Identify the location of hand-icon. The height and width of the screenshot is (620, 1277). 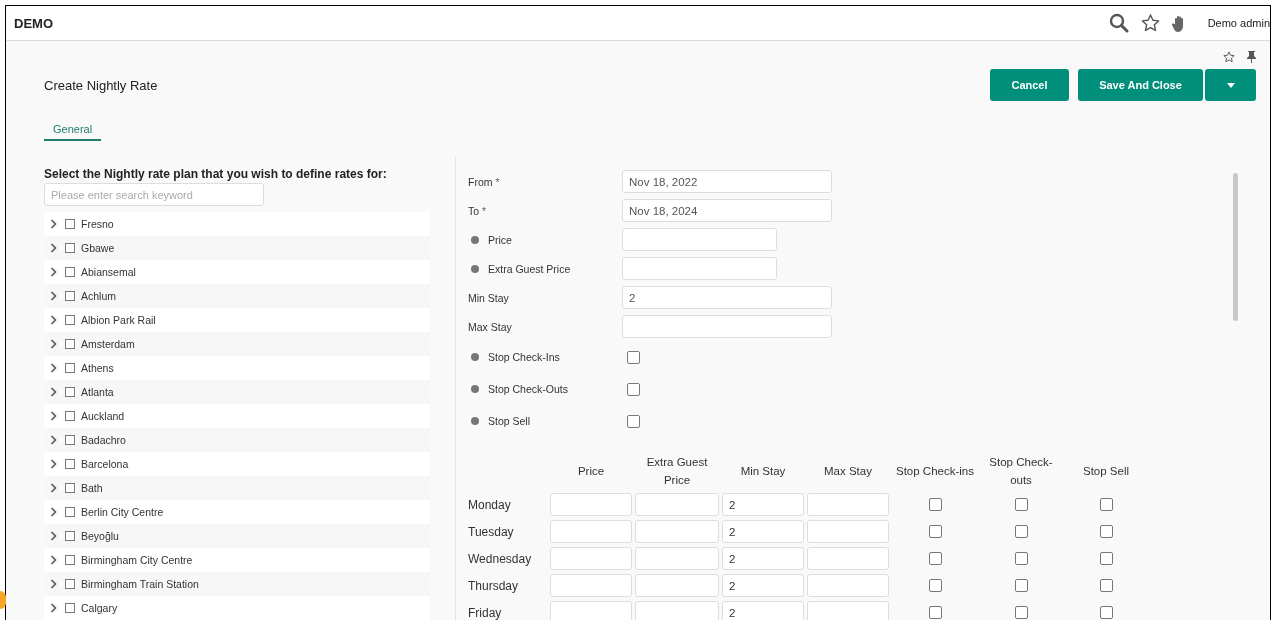
(1178, 23).